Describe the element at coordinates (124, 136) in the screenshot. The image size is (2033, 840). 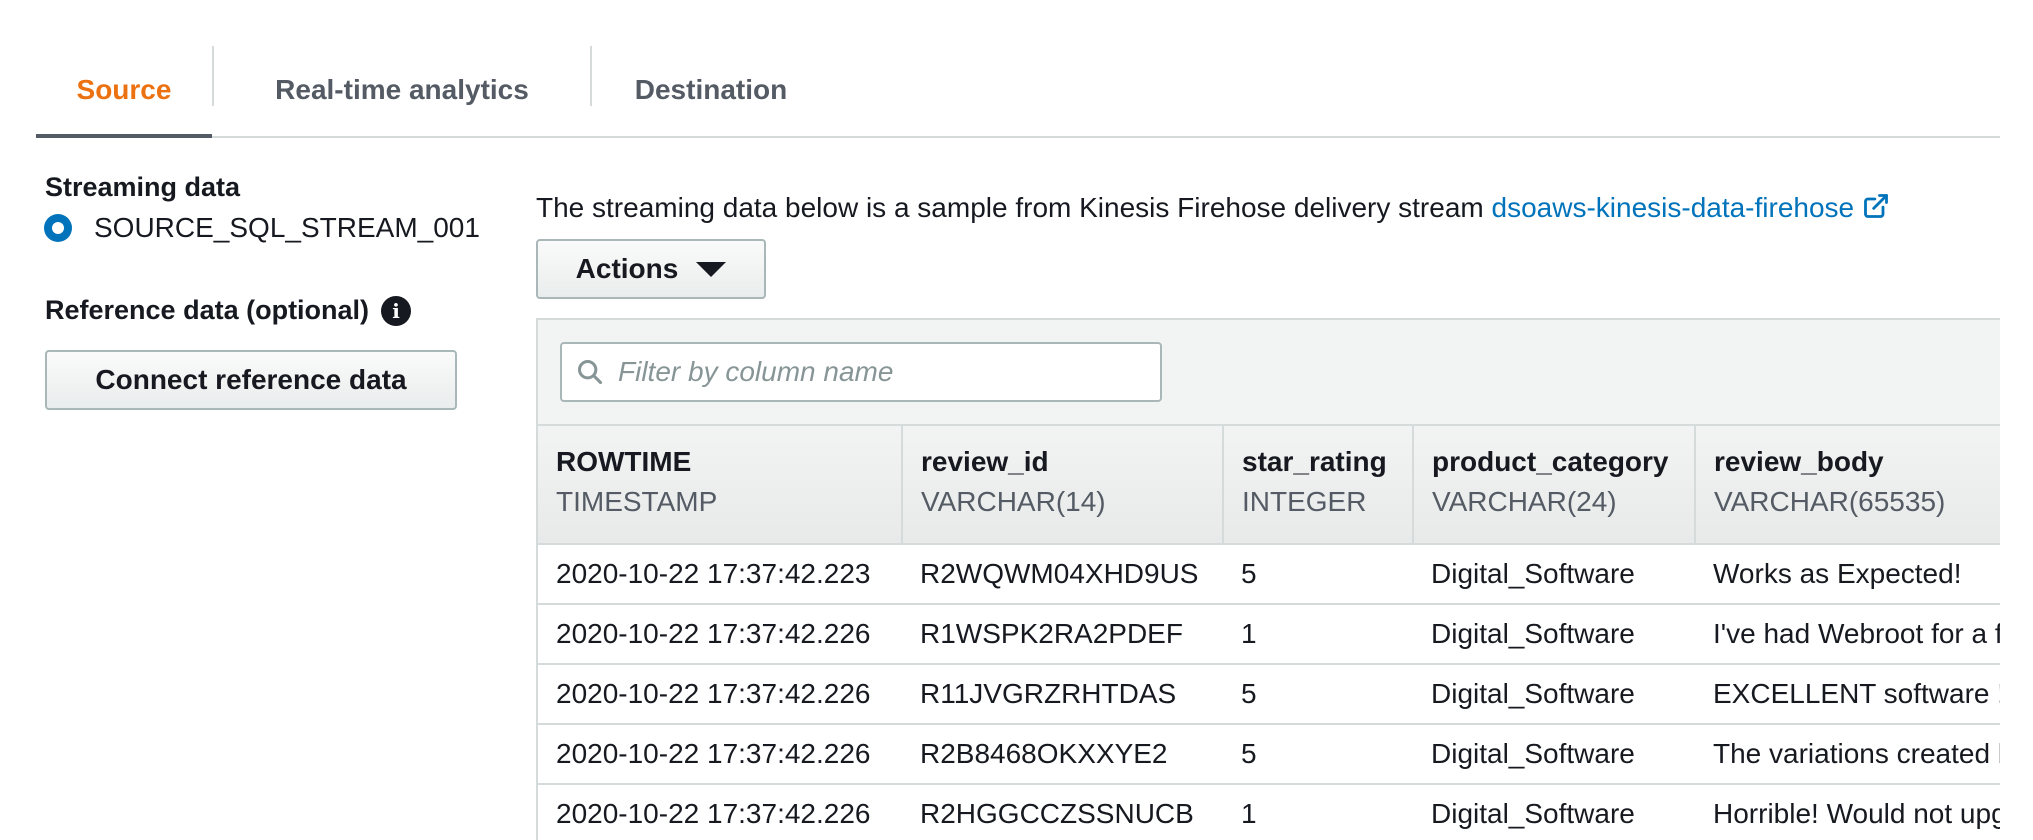
I see `active-tab-indicator` at that location.